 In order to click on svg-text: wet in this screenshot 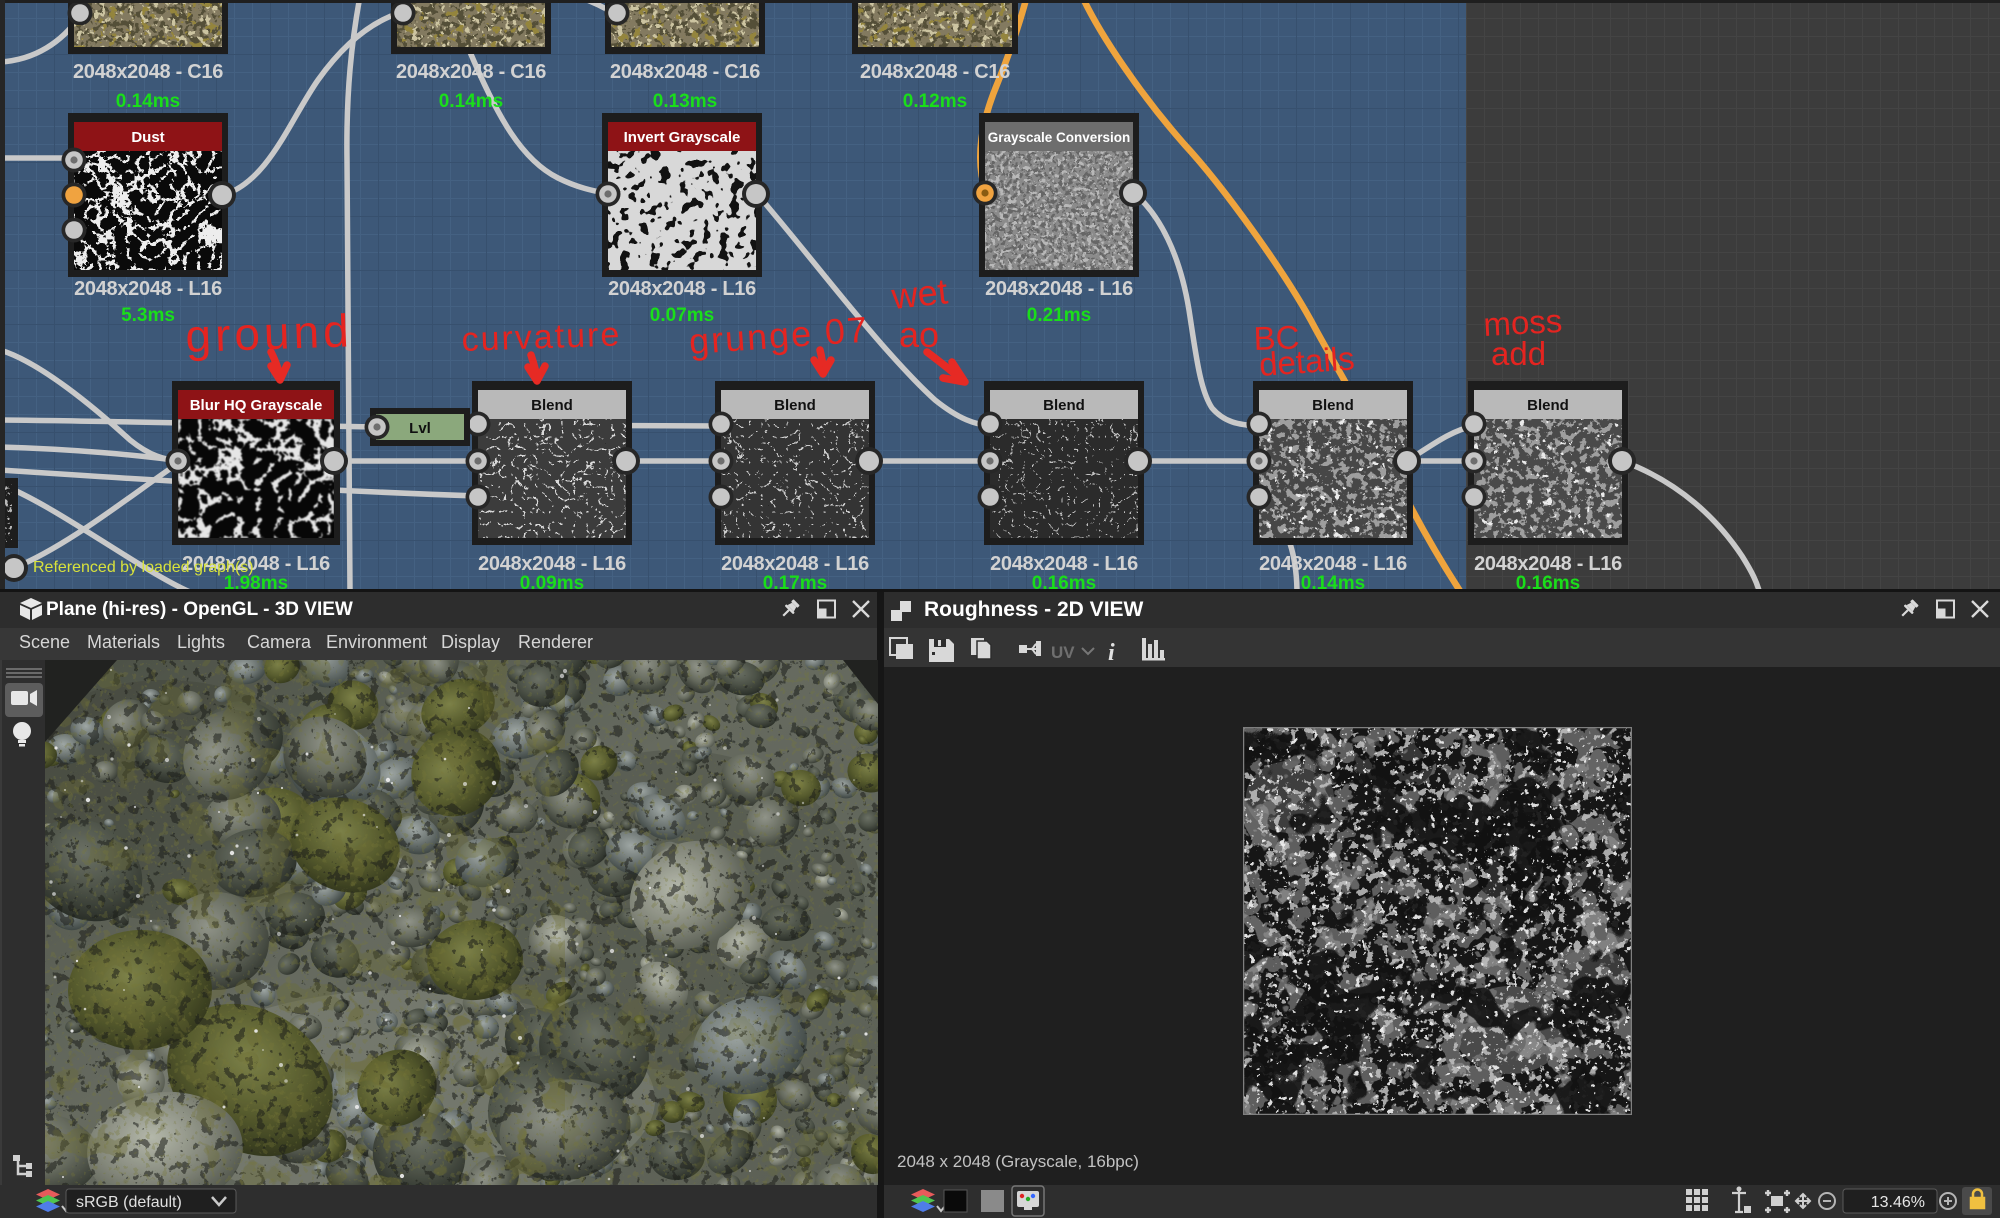, I will do `click(919, 293)`.